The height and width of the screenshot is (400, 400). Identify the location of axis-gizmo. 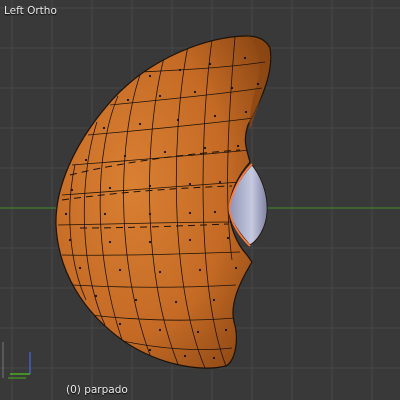
(16, 360).